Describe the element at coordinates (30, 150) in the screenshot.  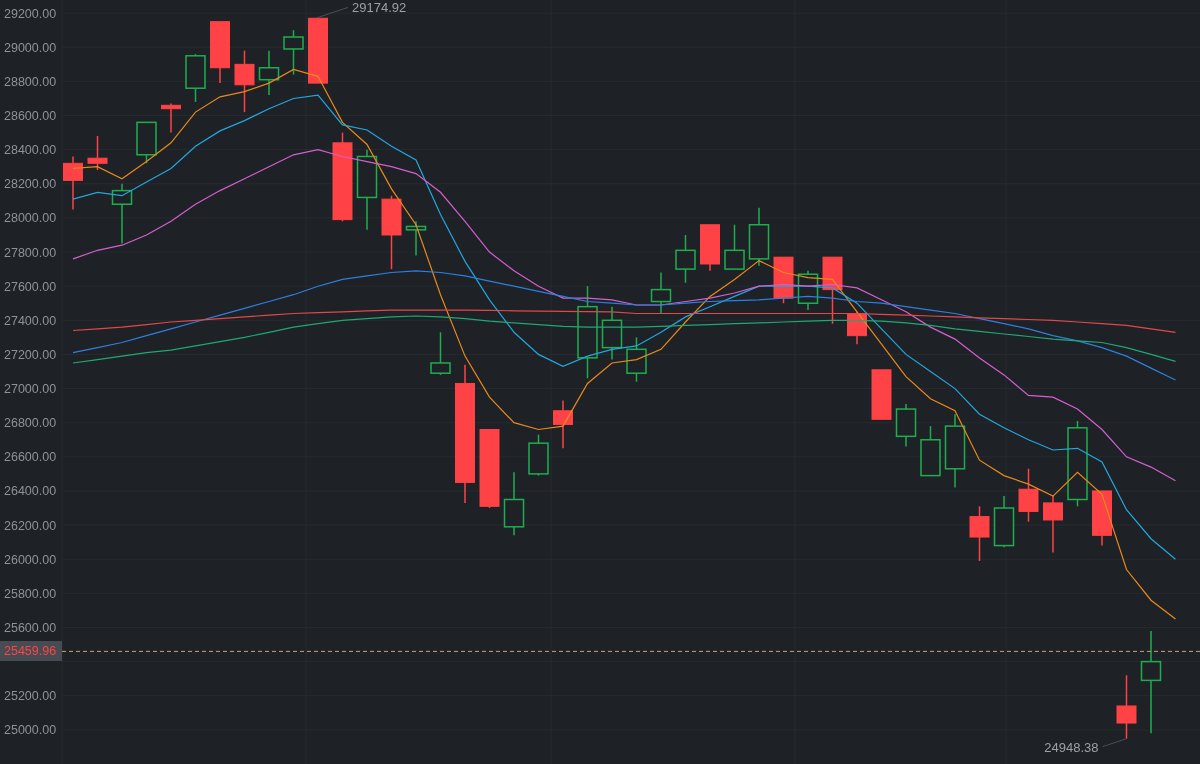
I see `axis-label: 28400.00` at that location.